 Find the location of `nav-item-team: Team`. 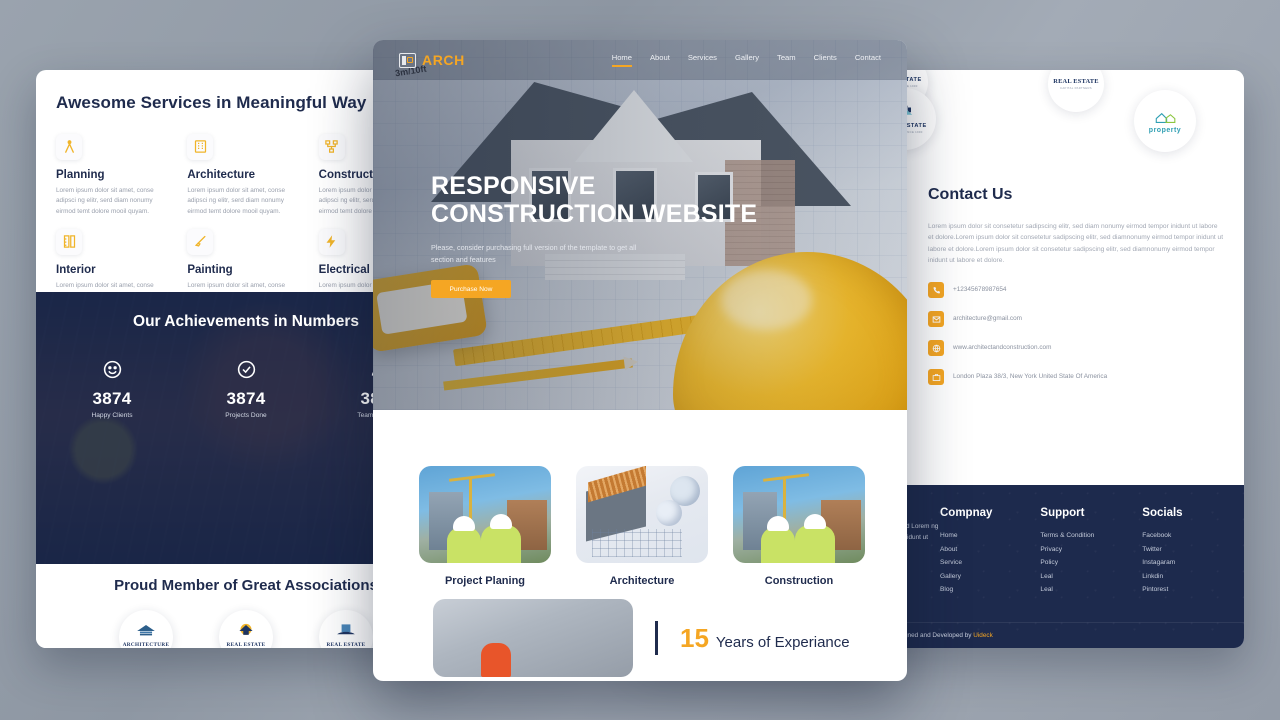

nav-item-team: Team is located at coordinates (786, 60).